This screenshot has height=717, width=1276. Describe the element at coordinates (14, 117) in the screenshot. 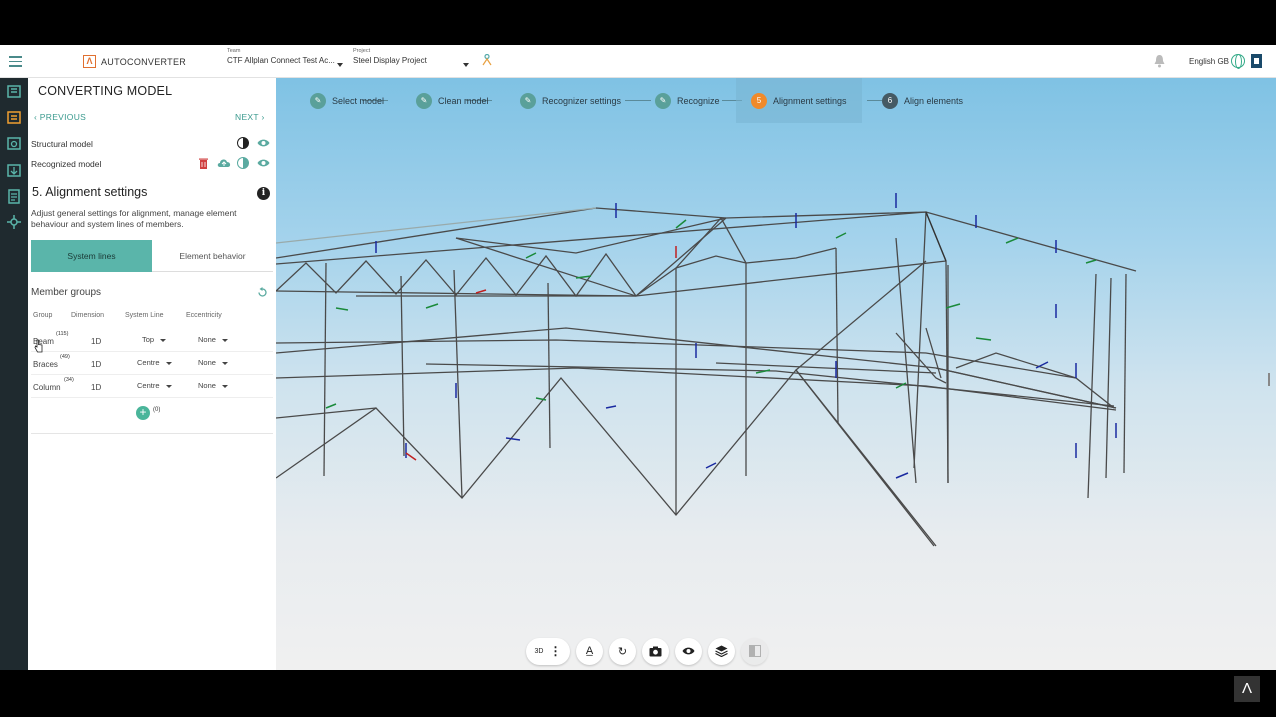

I see `rail-convert-icon` at that location.